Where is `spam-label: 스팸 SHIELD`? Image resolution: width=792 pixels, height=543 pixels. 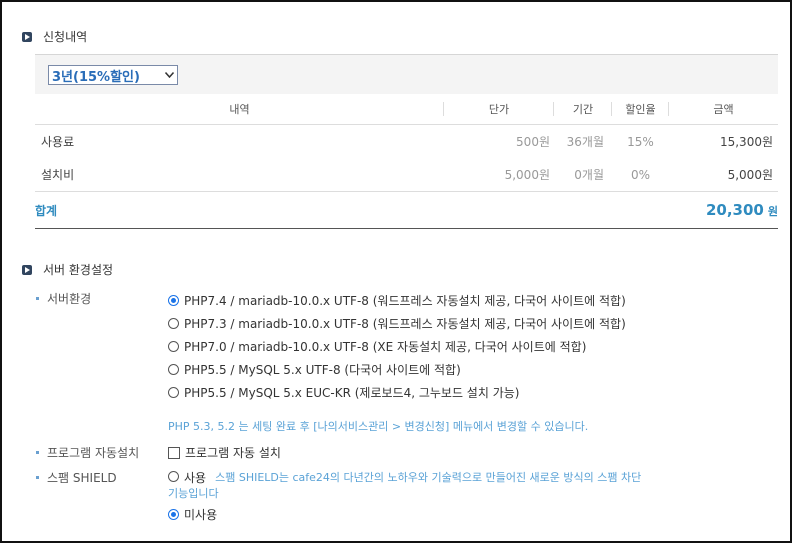 spam-label: 스팸 SHIELD is located at coordinates (76, 477).